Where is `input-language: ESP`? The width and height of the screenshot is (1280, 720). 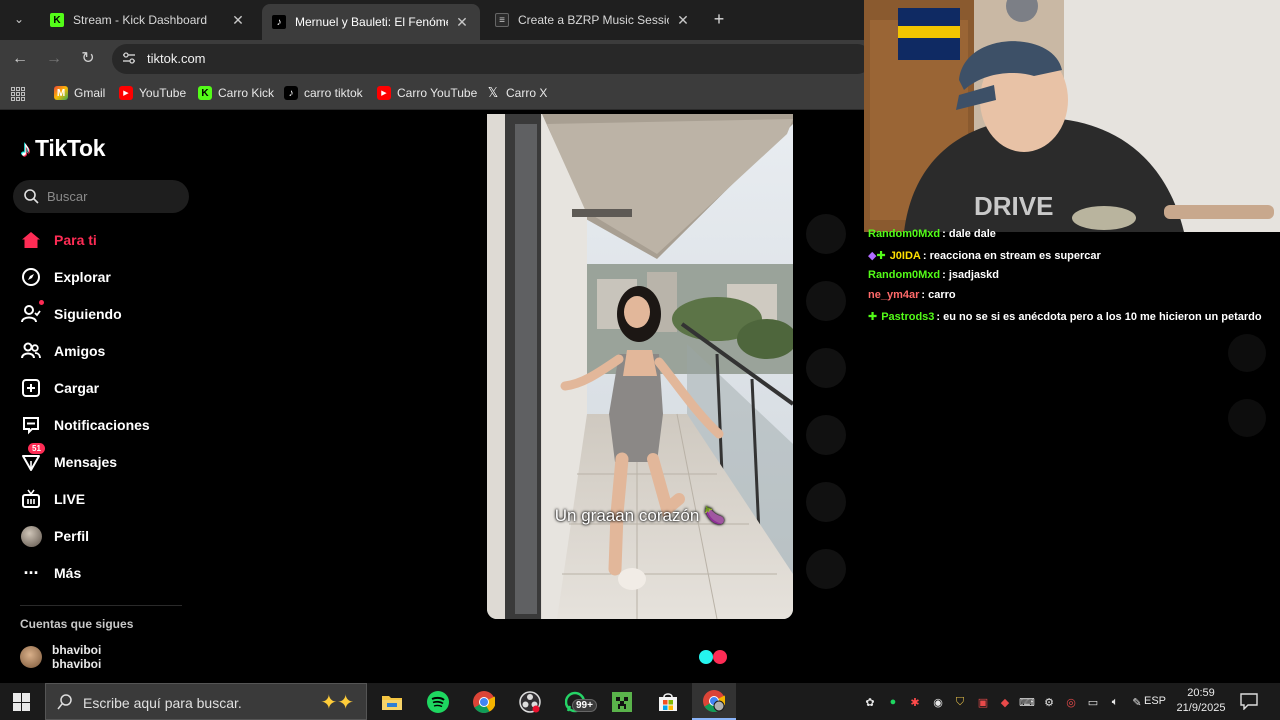 input-language: ESP is located at coordinates (1155, 701).